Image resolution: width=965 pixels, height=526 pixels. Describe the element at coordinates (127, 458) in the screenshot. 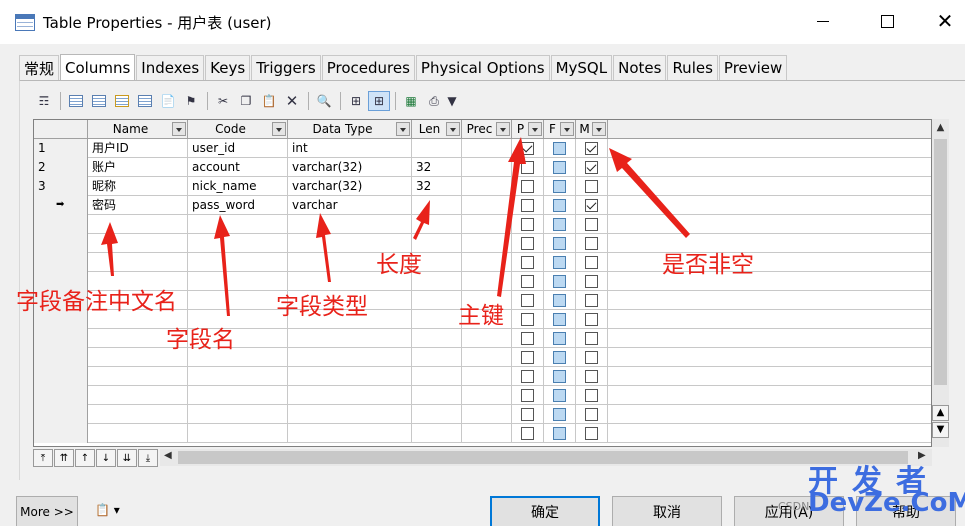

I see `move-page-down-icon: ⇊` at that location.